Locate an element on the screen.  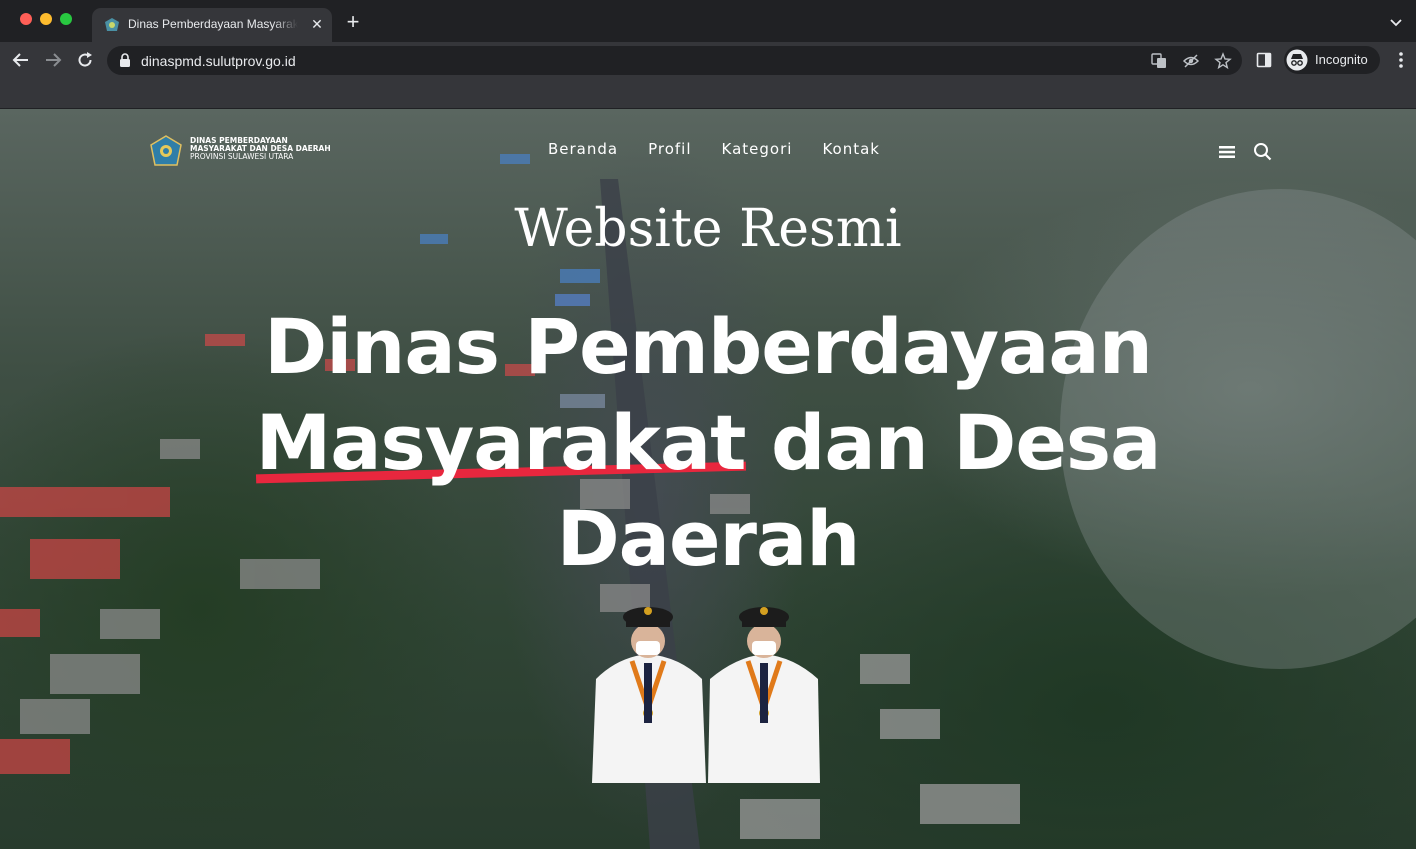
incognito-icon is located at coordinates (1297, 60).